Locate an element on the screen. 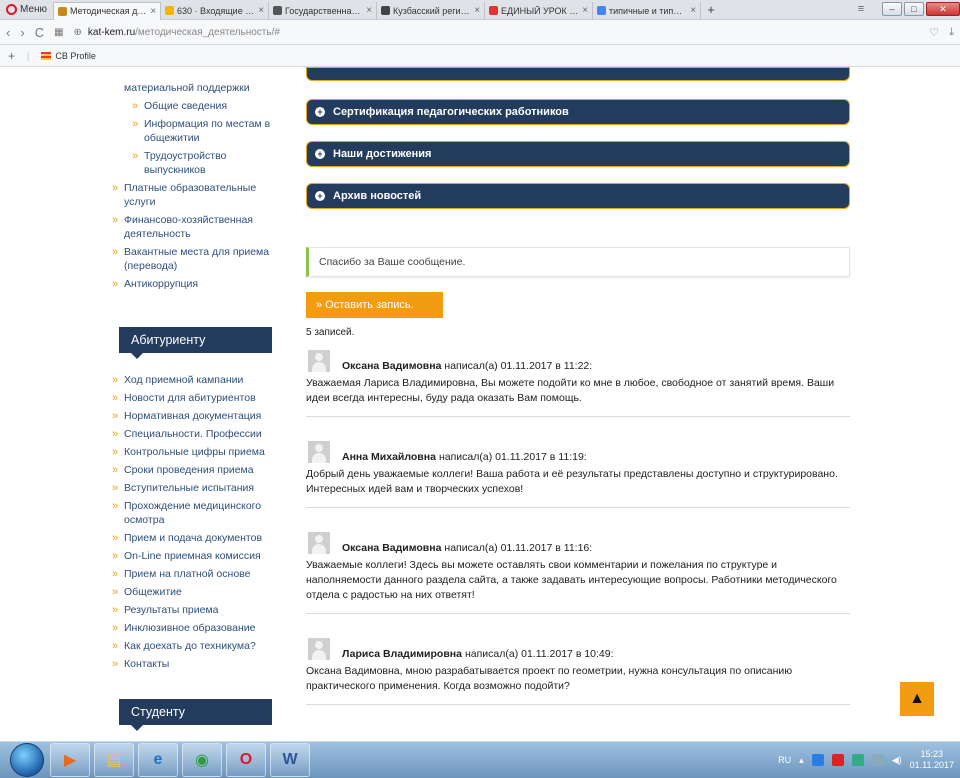 This screenshot has width=960, height=778. tray-arrow-icon: ▴ is located at coordinates (801, 760).